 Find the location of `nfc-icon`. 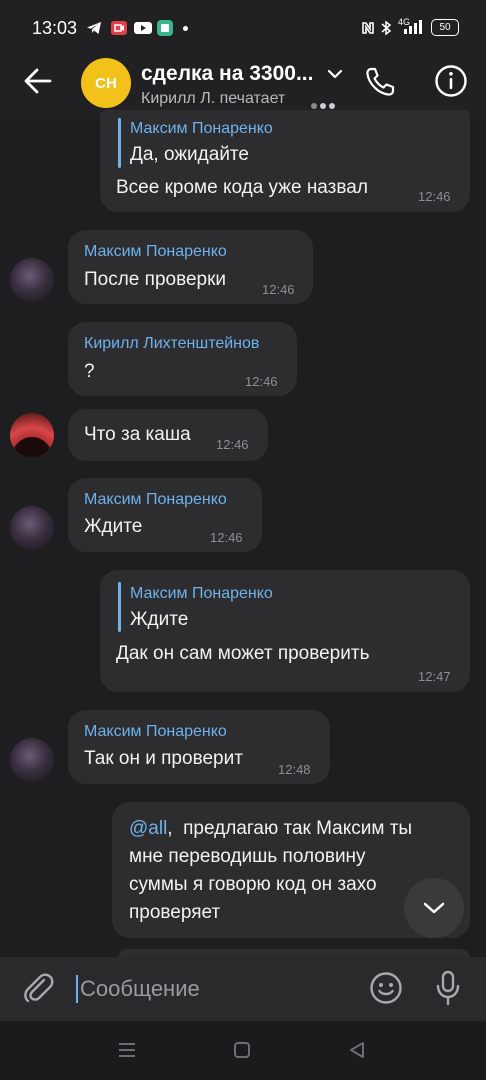

nfc-icon is located at coordinates (368, 28).